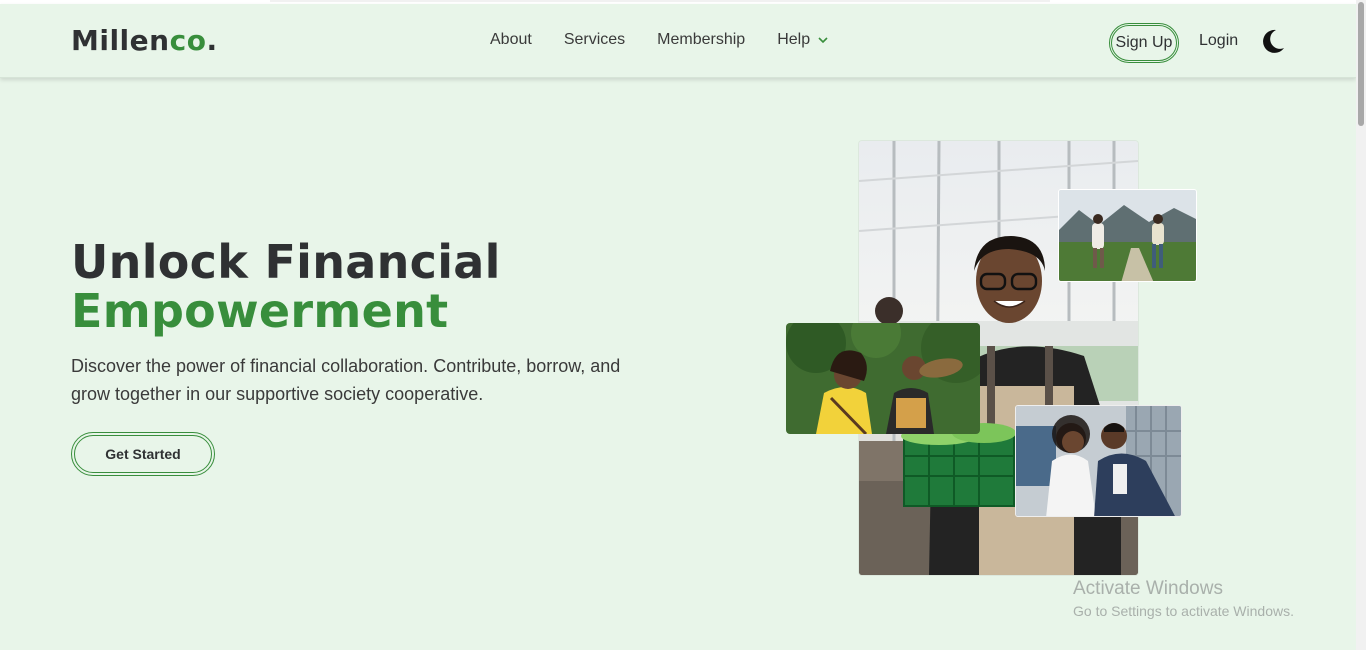 This screenshot has height=650, width=1366. What do you see at coordinates (1183, 611) in the screenshot?
I see `watermark-line2: Go to Settings to activate Windows.` at bounding box center [1183, 611].